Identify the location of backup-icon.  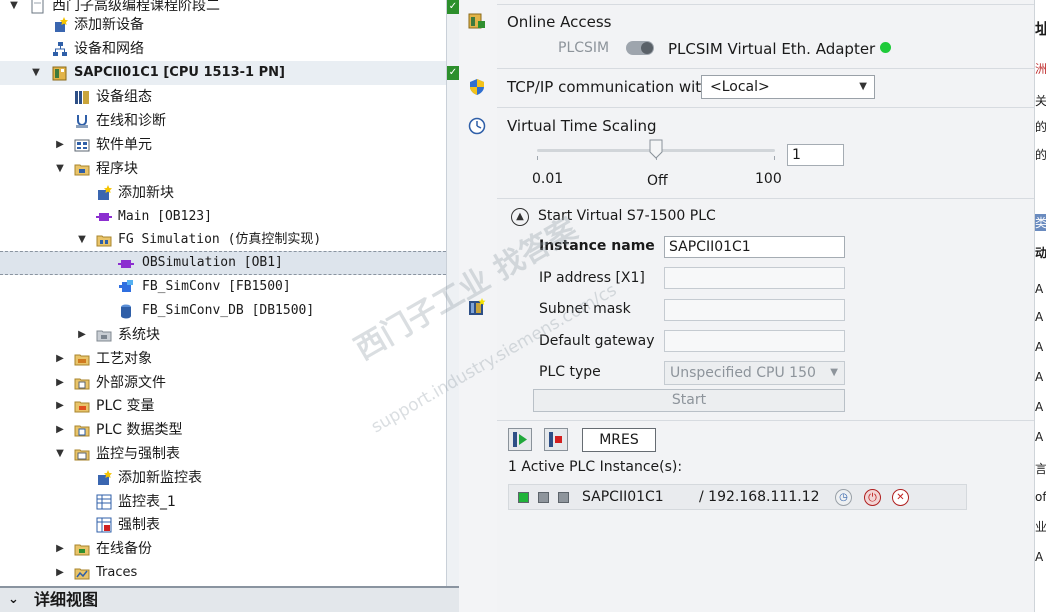
(82, 550).